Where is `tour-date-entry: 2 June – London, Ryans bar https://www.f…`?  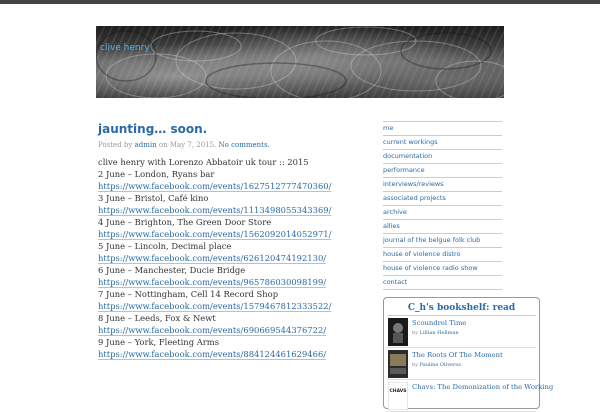 tour-date-entry: 2 June – London, Ryans bar https://www.f… is located at coordinates (233, 180).